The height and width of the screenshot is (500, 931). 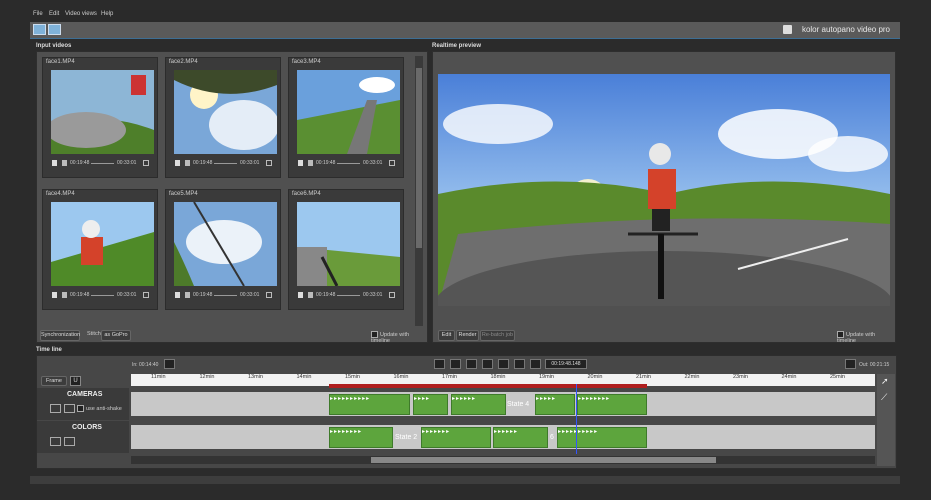 What do you see at coordinates (39, 29) in the screenshot?
I see `import-icon` at bounding box center [39, 29].